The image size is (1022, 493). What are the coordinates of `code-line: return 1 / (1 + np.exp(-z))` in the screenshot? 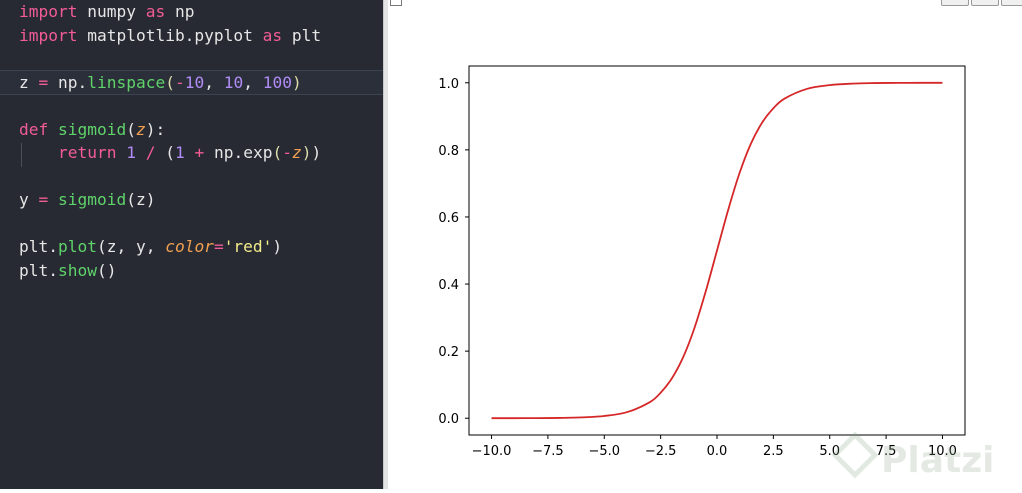 It's located at (170, 152).